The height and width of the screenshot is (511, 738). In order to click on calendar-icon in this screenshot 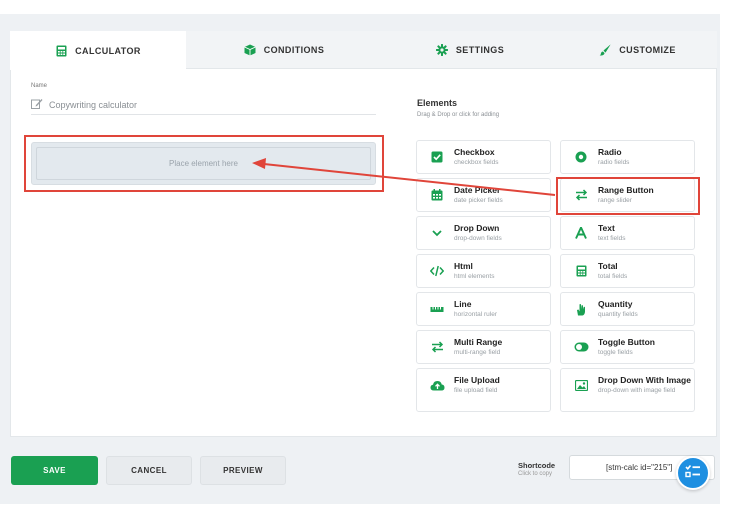, I will do `click(437, 195)`.